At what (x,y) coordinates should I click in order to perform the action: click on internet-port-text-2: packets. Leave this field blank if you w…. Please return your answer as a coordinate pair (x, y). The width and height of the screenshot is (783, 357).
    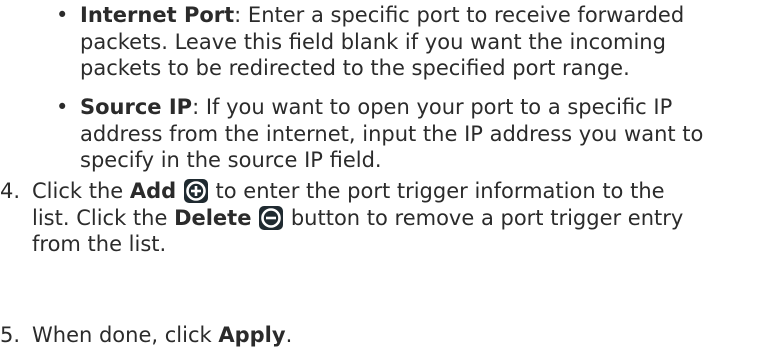
    Looking at the image, I should click on (373, 41).